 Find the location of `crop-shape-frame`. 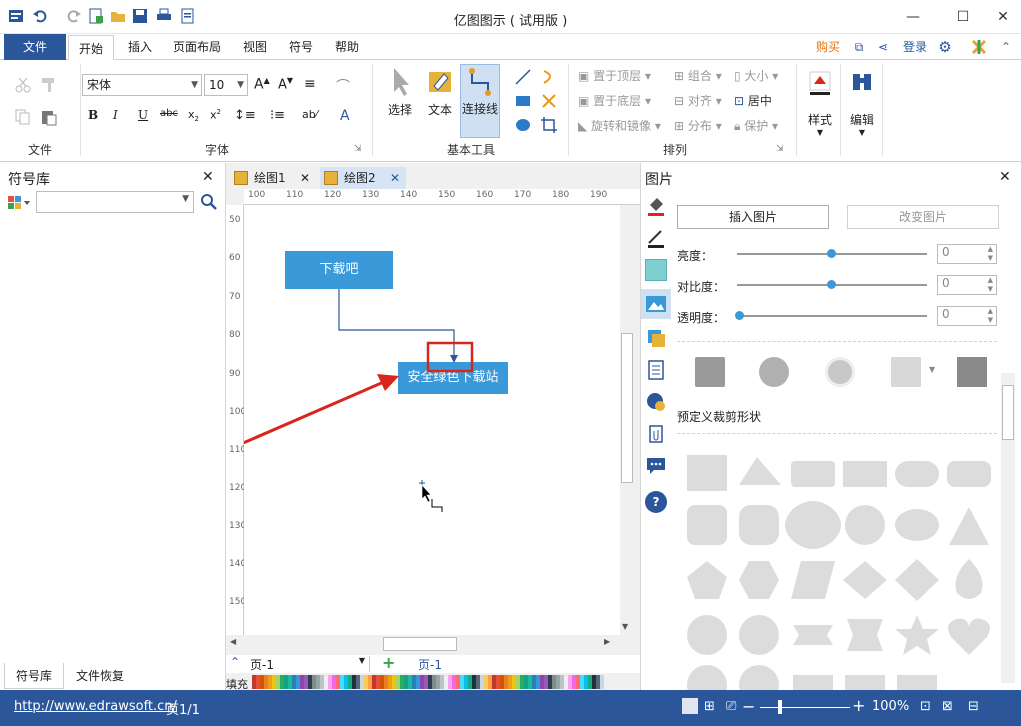

crop-shape-frame is located at coordinates (865, 682).